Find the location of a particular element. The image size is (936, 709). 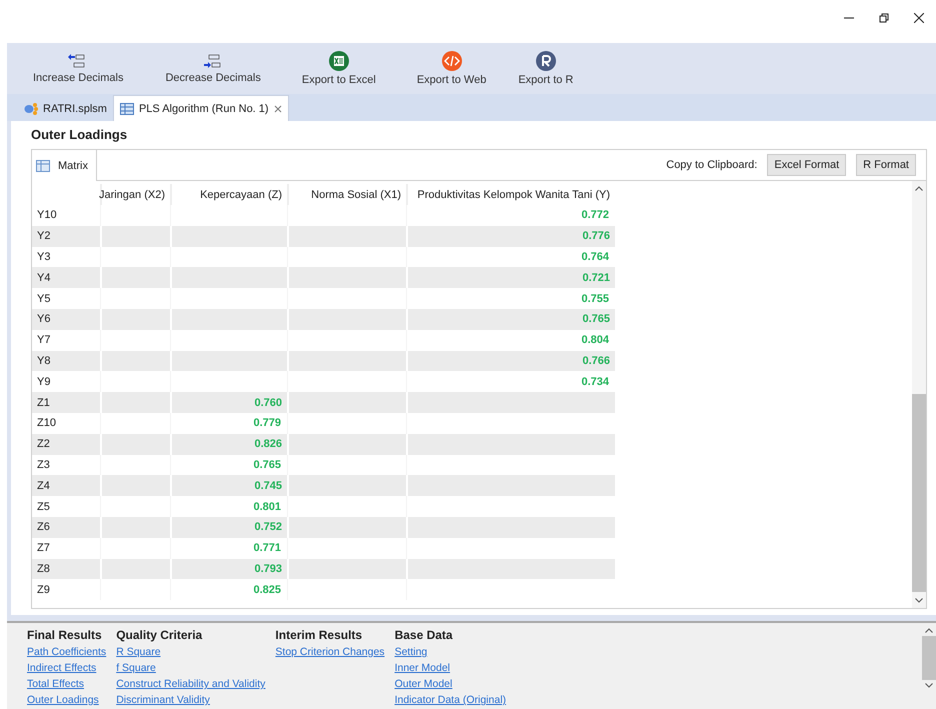

row-label: Z4 is located at coordinates (66, 485).